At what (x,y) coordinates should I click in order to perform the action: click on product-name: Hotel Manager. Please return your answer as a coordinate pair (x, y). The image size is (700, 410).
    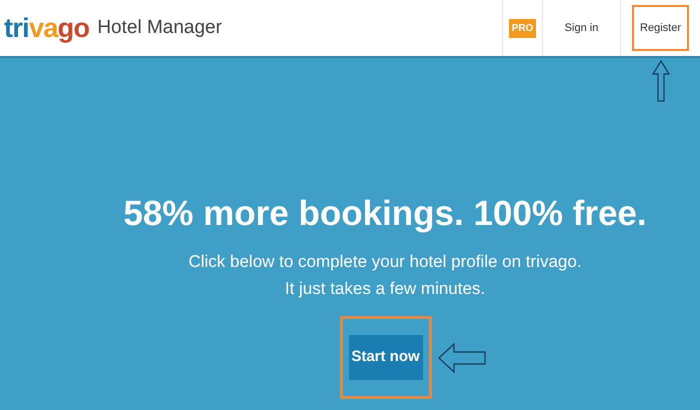
    Looking at the image, I should click on (159, 28).